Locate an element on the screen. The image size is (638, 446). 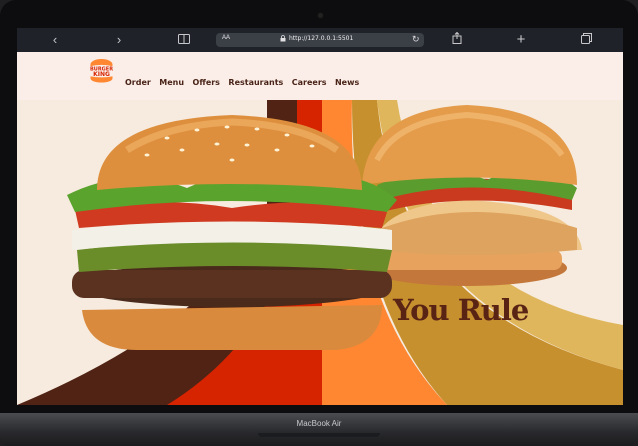
tabs-icon is located at coordinates (586, 40).